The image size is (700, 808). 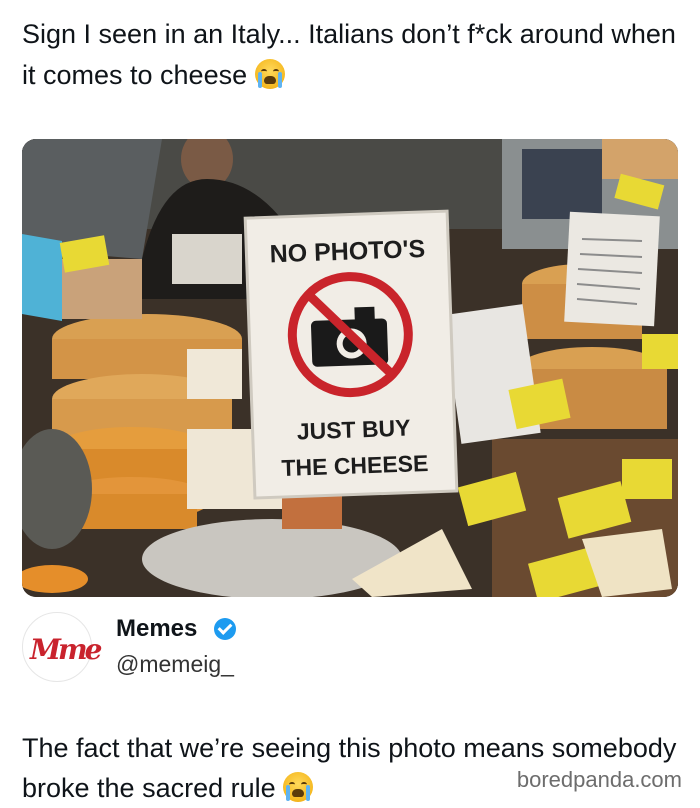 What do you see at coordinates (599, 779) in the screenshot?
I see `watermark: boredpanda.com` at bounding box center [599, 779].